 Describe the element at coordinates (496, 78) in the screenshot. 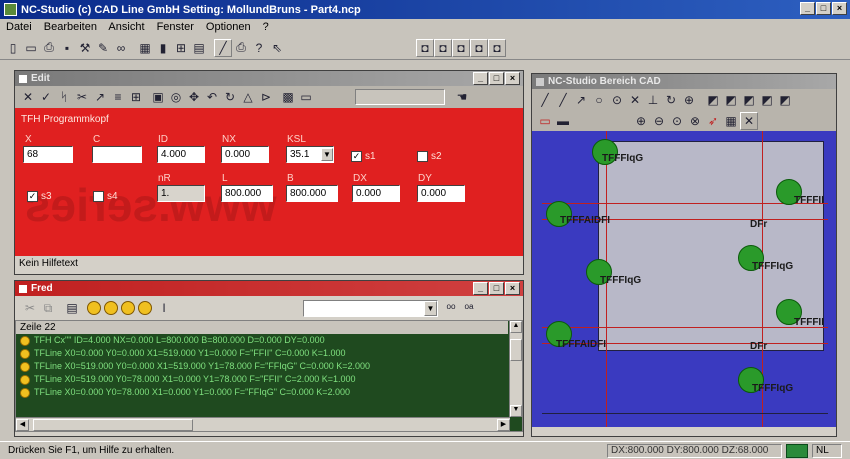

I see `edit-maximize-button: □` at that location.